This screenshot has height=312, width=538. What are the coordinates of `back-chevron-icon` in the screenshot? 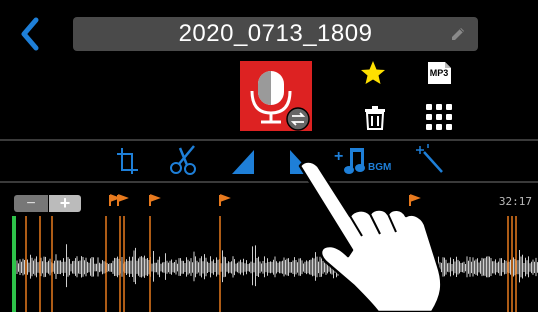 It's located at (30, 34).